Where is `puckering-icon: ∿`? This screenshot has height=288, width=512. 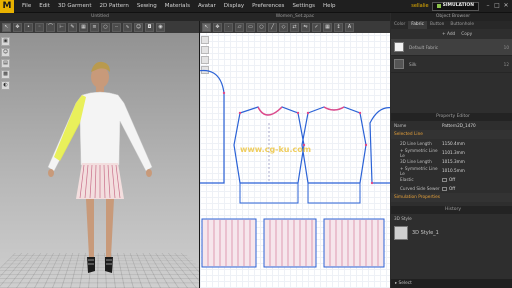 puckering-icon: ∿ is located at coordinates (127, 27).